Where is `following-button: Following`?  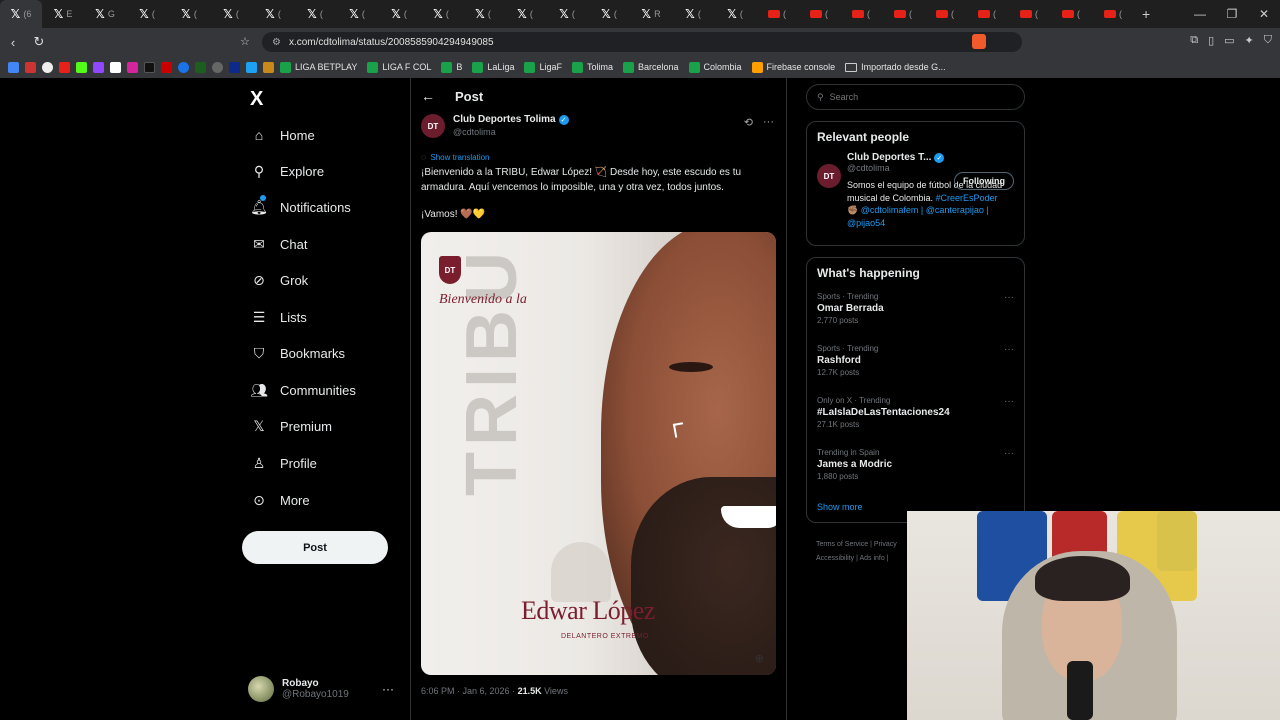 following-button: Following is located at coordinates (984, 181).